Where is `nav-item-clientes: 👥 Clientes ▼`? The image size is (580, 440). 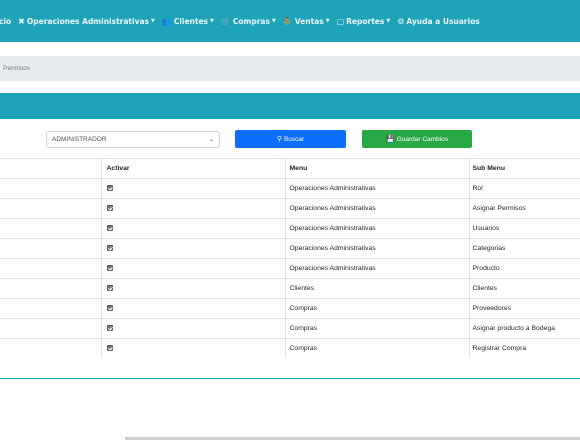 nav-item-clientes: 👥 Clientes ▼ is located at coordinates (188, 21).